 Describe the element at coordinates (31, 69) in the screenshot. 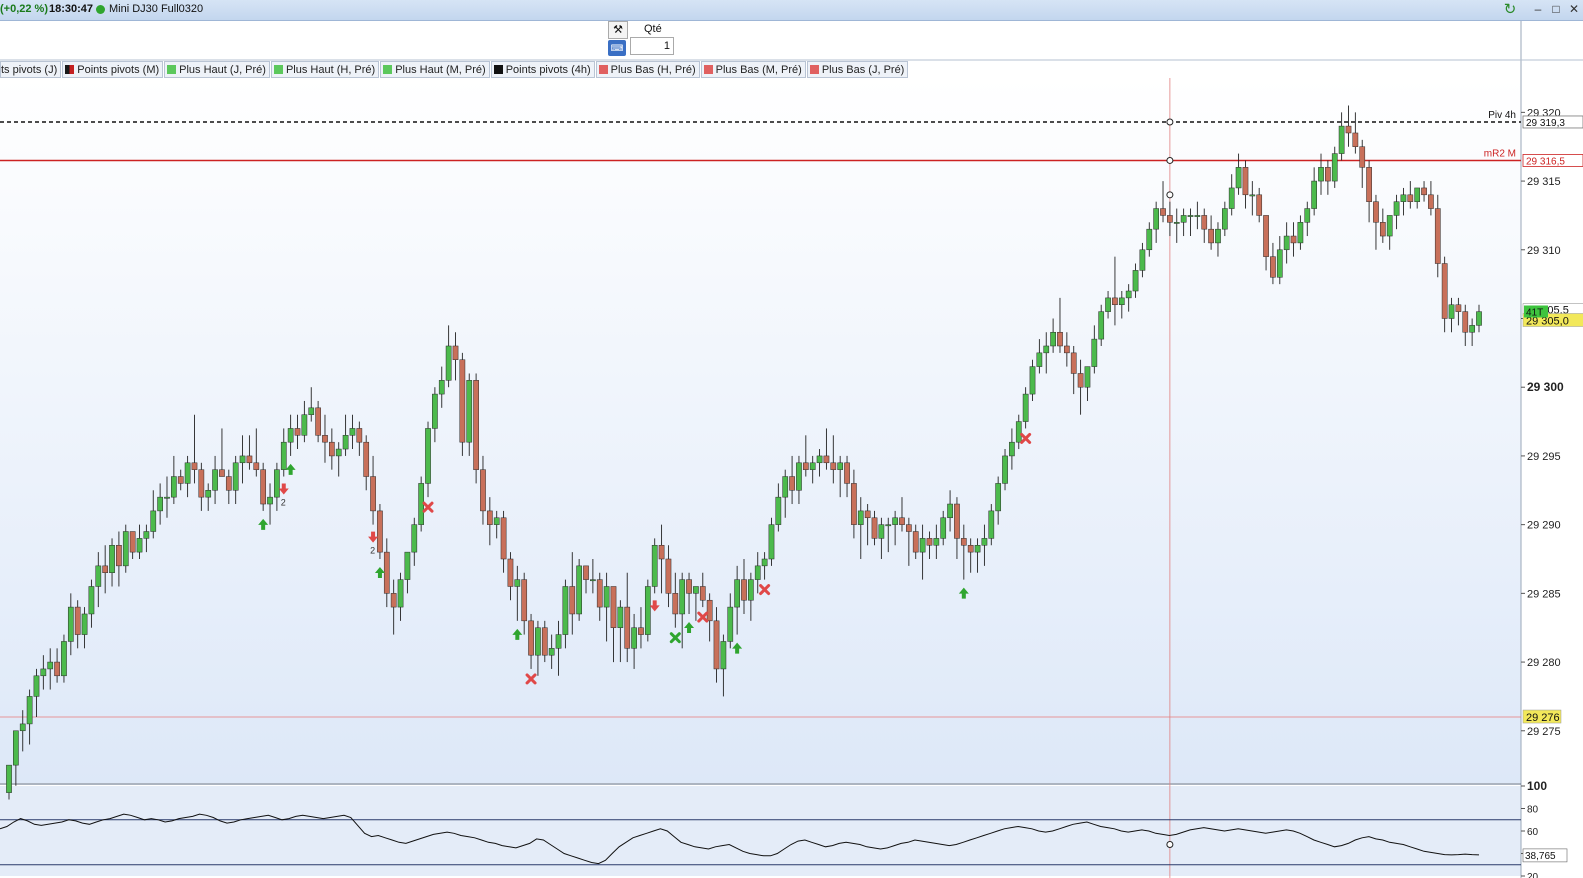

I see `legend-item: ts pivots (J)` at that location.